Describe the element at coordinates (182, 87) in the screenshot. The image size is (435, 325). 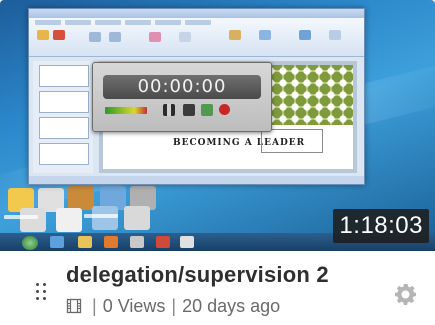
I see `recorder-timer: 00:00:00` at that location.